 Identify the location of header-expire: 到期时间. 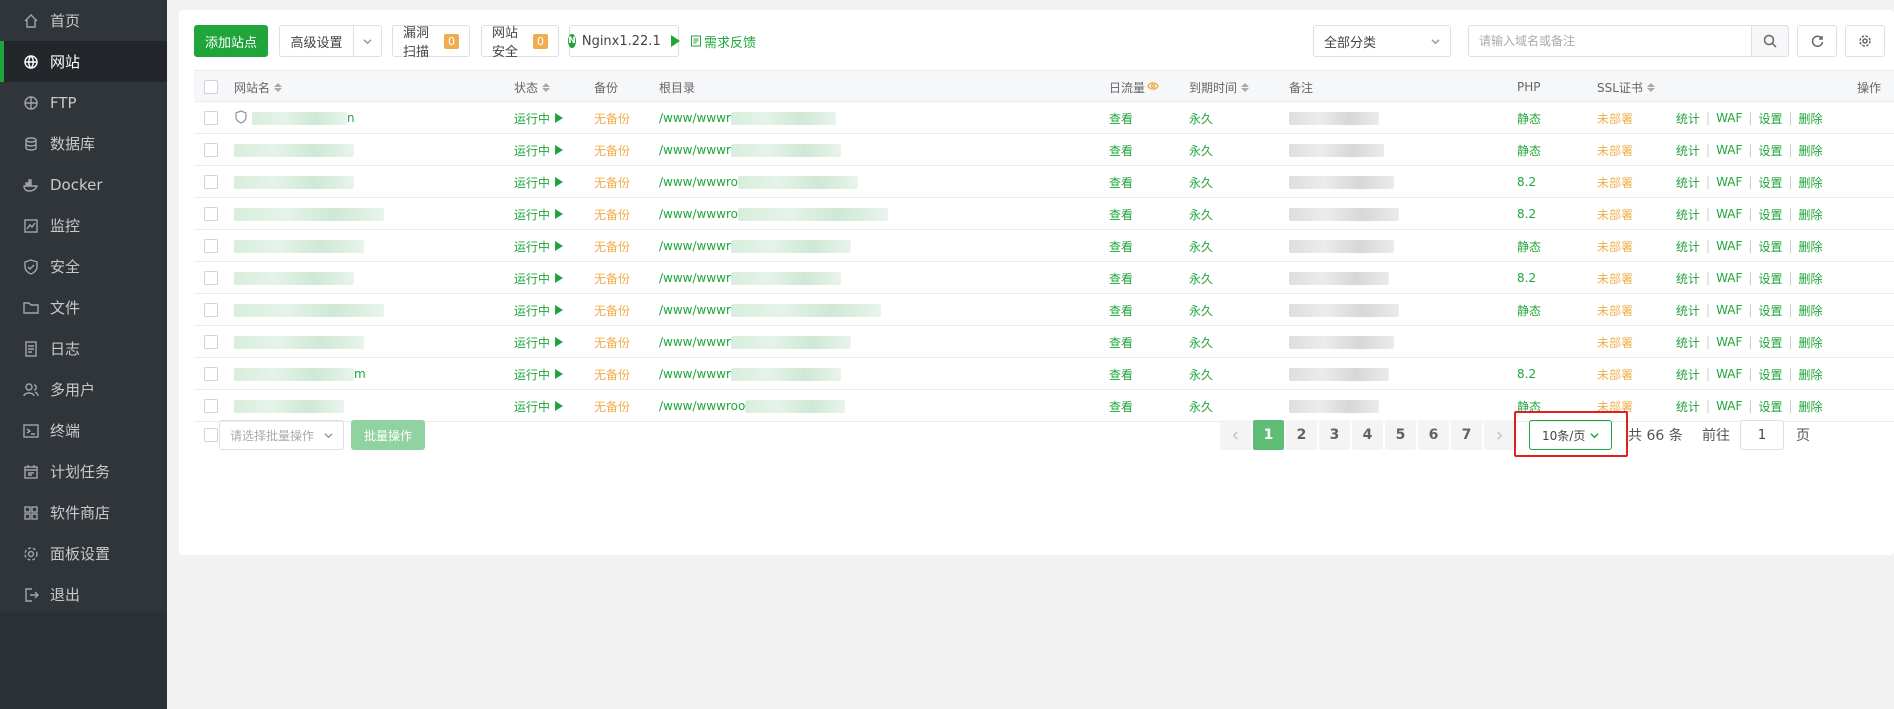
(1219, 87).